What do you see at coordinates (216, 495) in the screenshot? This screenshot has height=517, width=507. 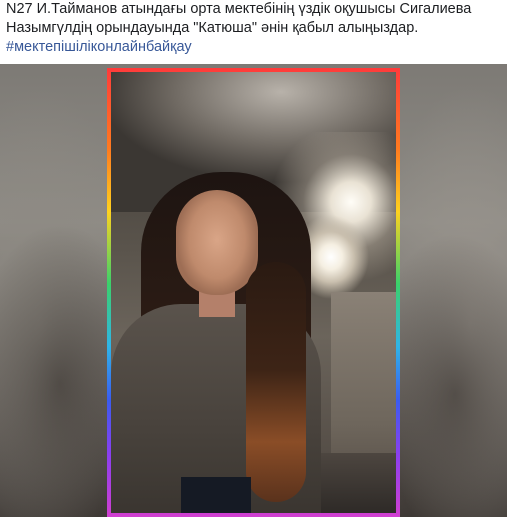 I see `pants` at bounding box center [216, 495].